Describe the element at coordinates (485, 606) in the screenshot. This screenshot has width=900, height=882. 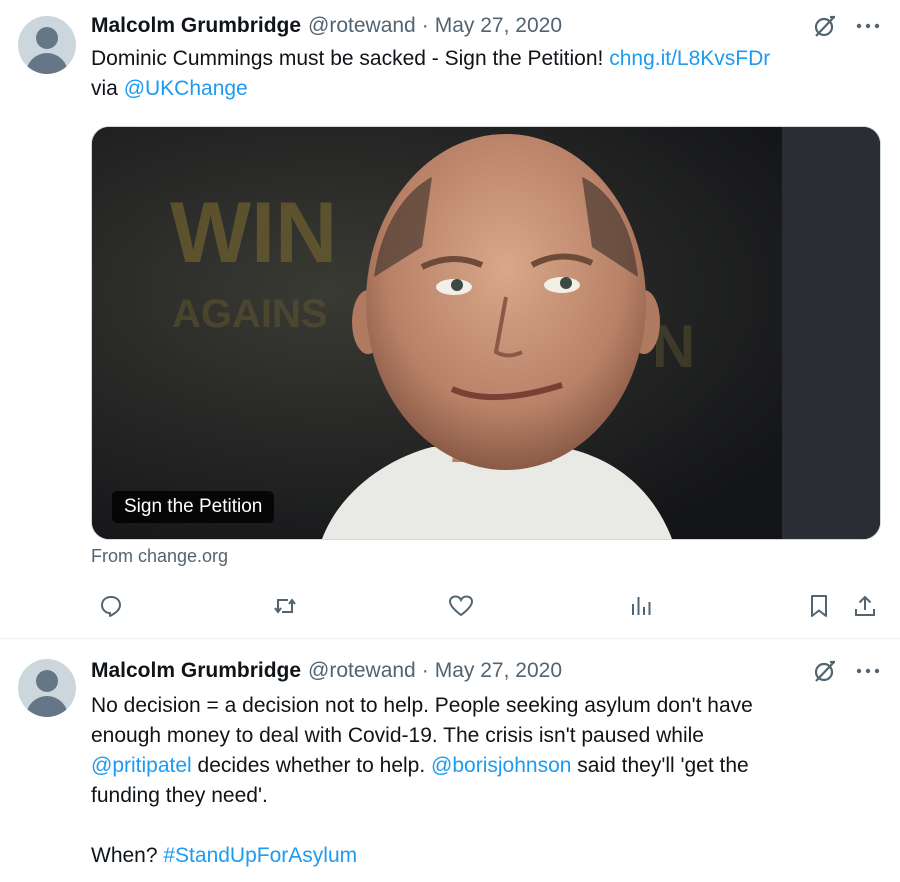
I see `action-bar` at that location.